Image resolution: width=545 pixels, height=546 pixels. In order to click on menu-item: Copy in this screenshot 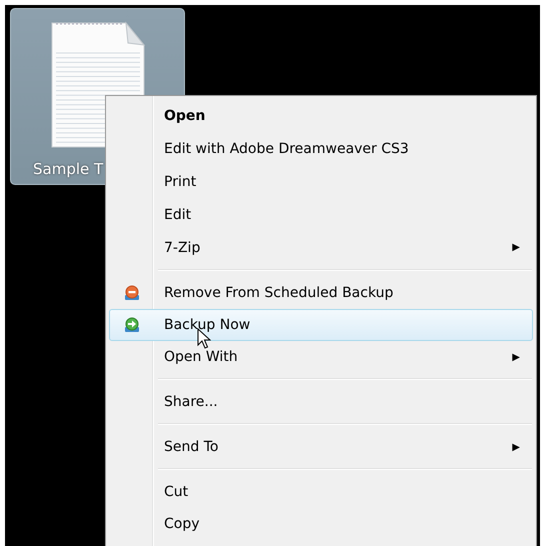, I will do `click(321, 524)`.